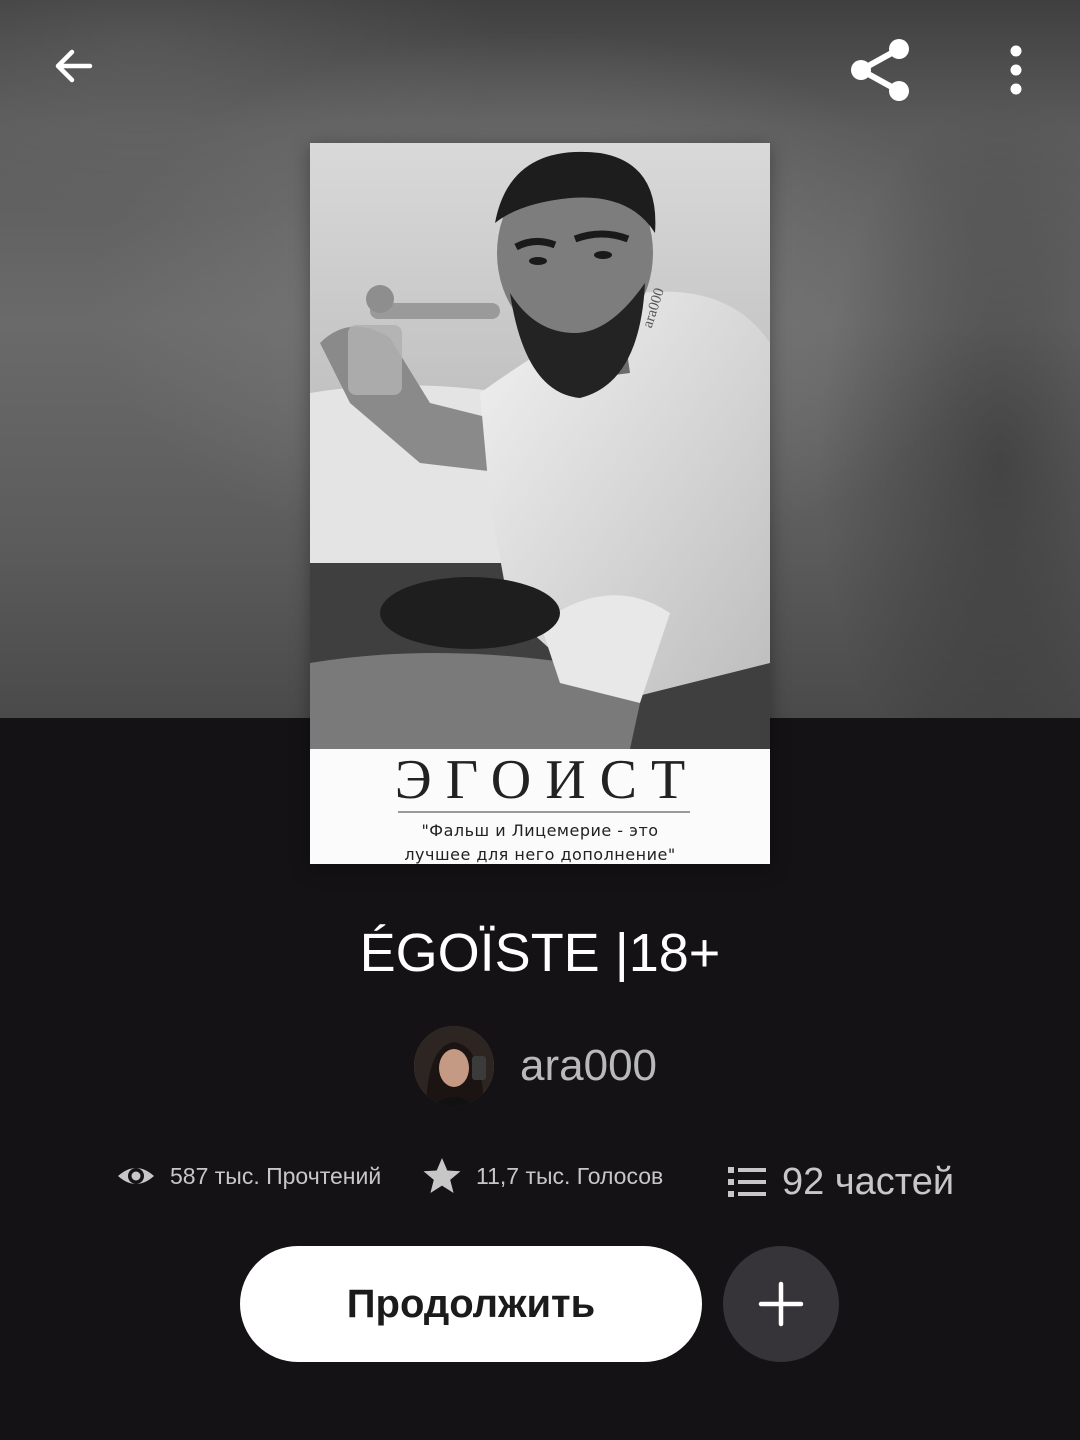 The width and height of the screenshot is (1080, 1440). I want to click on cover-divider, so click(544, 812).